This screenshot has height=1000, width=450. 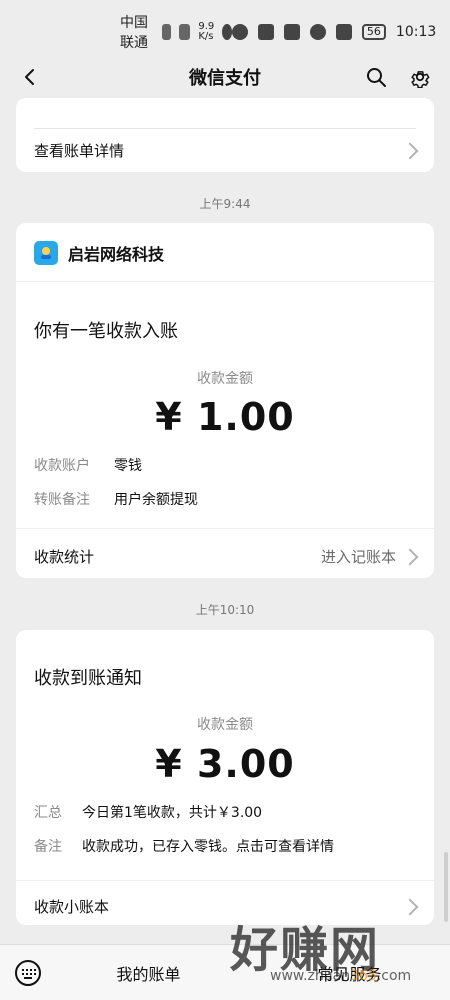 What do you see at coordinates (156, 500) in the screenshot?
I see `detail-value: 用户余额提现` at bounding box center [156, 500].